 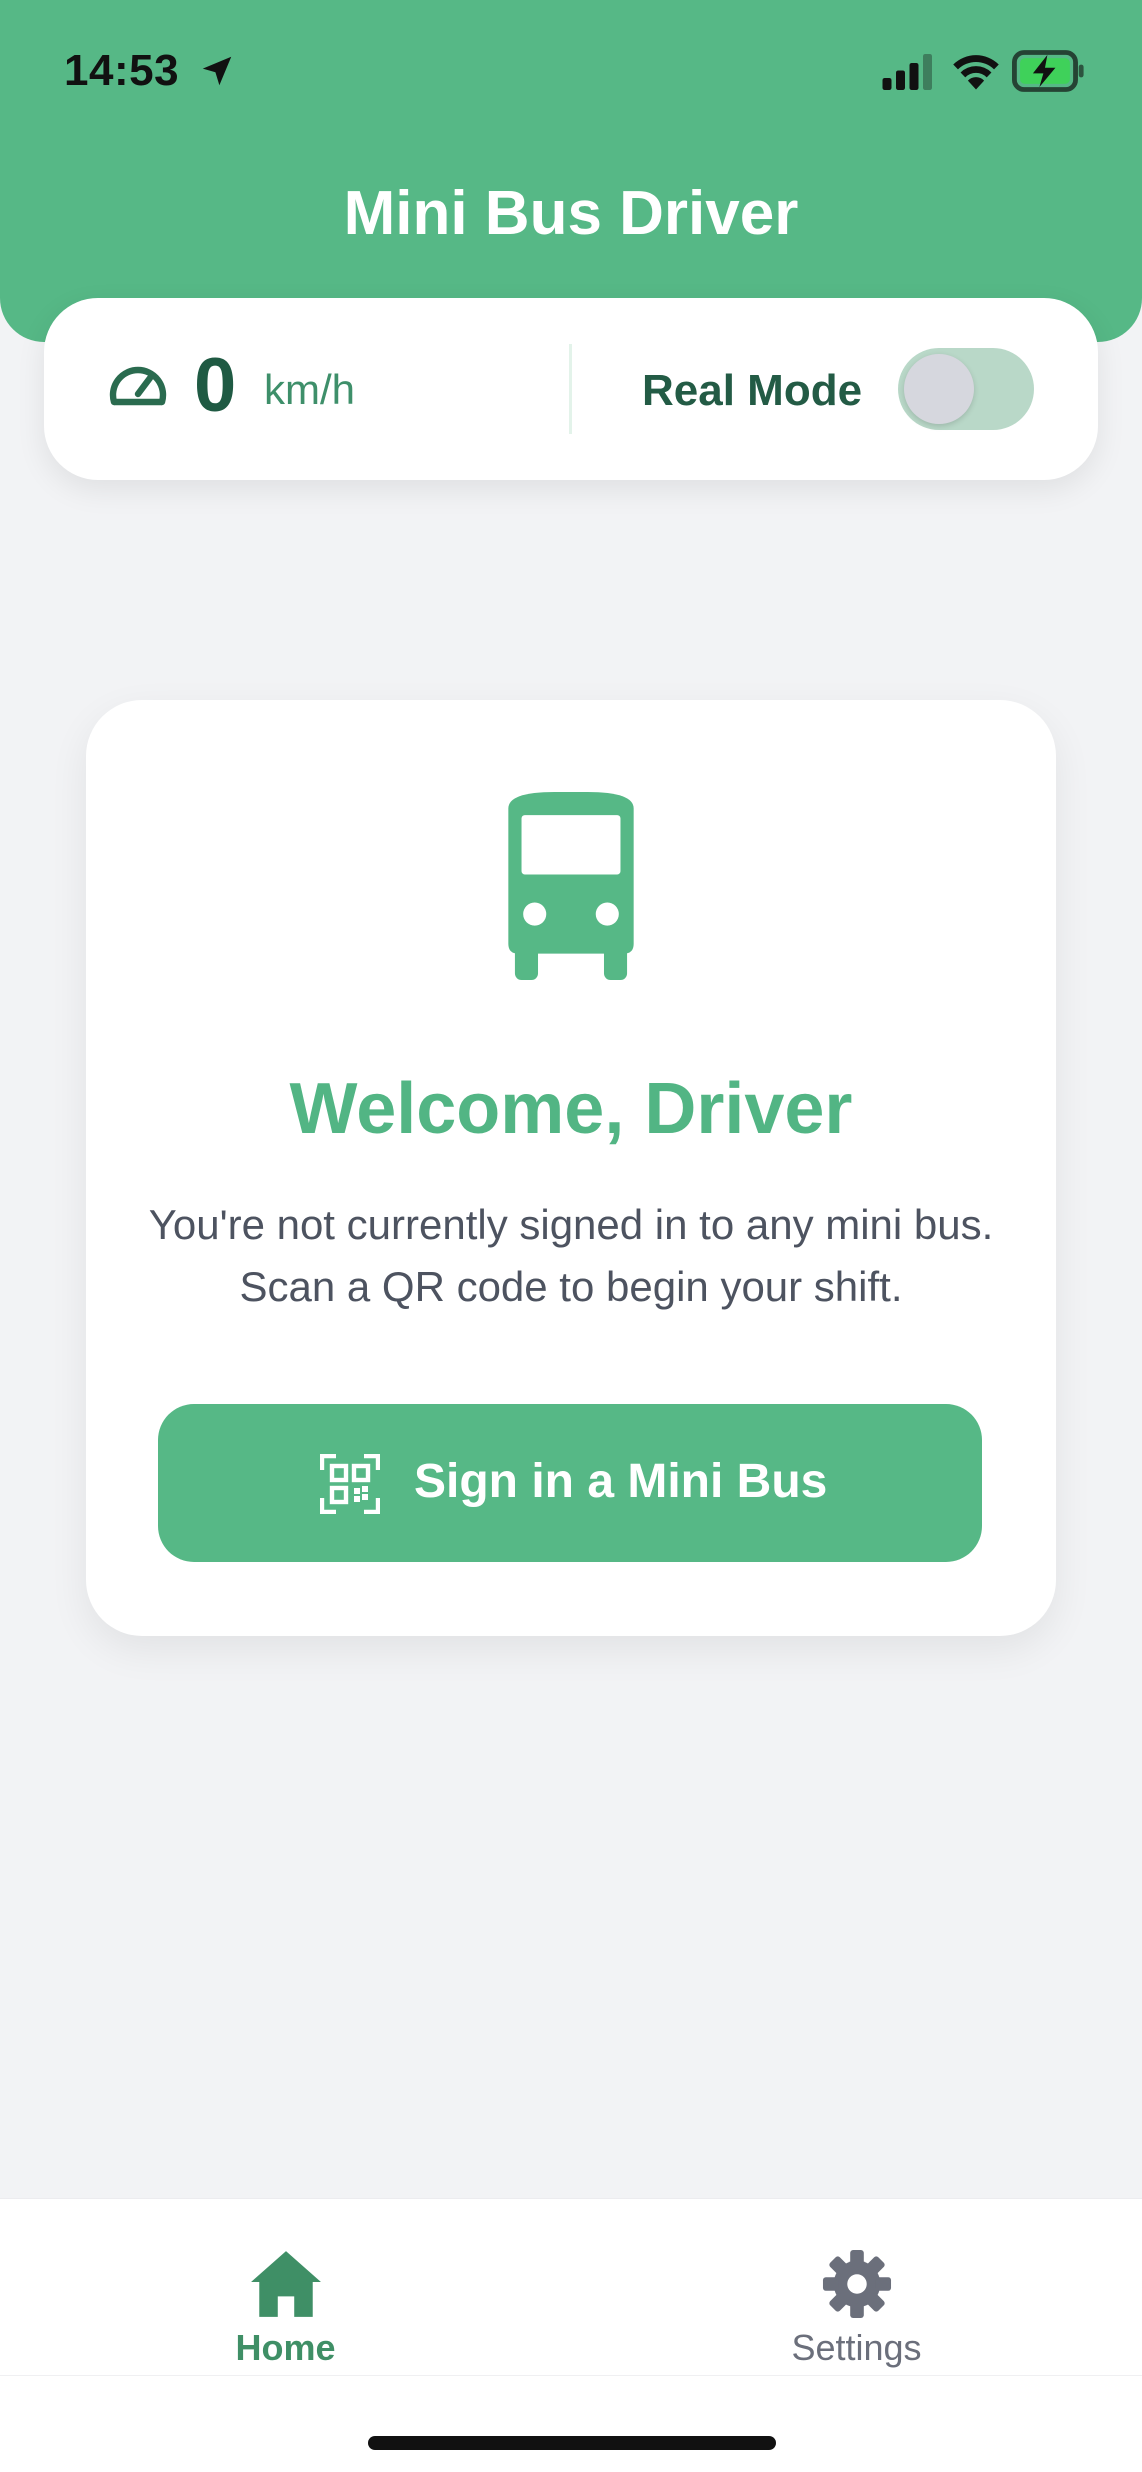 I want to click on location-arrow-icon, so click(x=217, y=71).